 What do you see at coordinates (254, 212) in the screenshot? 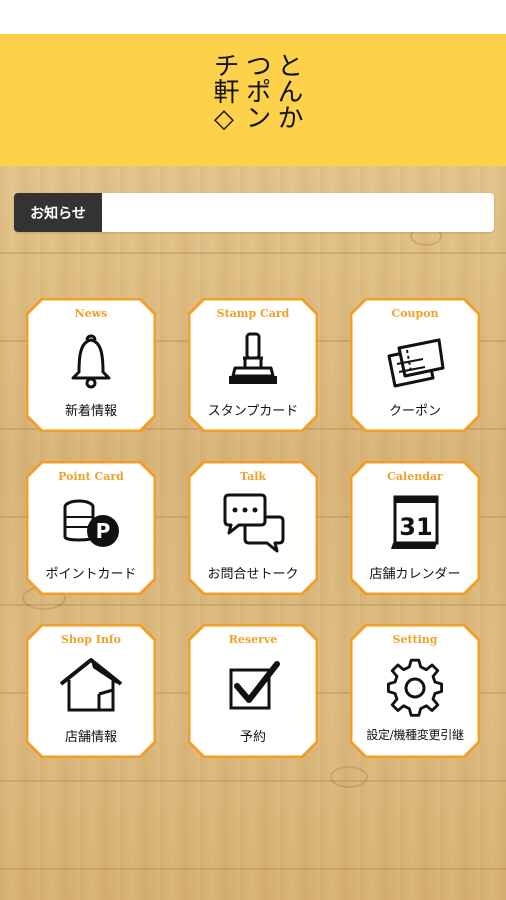
I see `news-ticker: お知らせ` at bounding box center [254, 212].